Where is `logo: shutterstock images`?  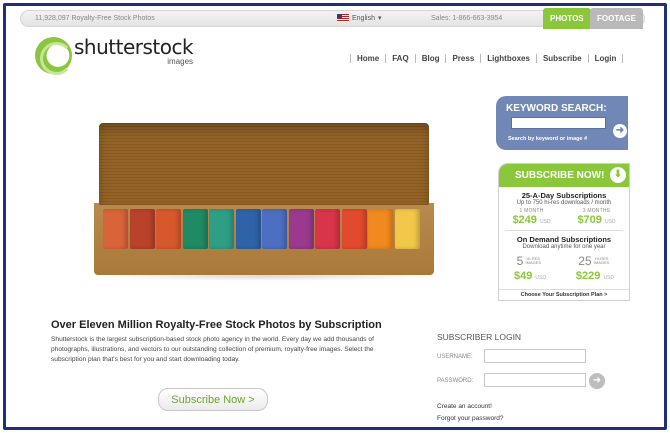 logo: shutterstock images is located at coordinates (114, 55).